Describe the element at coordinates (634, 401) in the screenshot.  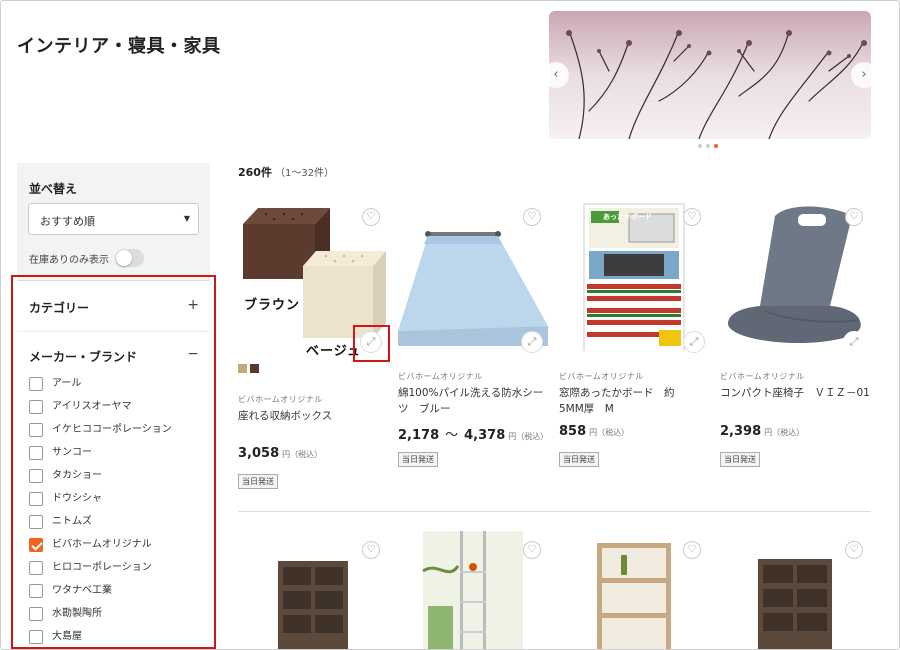
I see `product-name: 窓際あったかボード 約 5MM厚 M` at that location.